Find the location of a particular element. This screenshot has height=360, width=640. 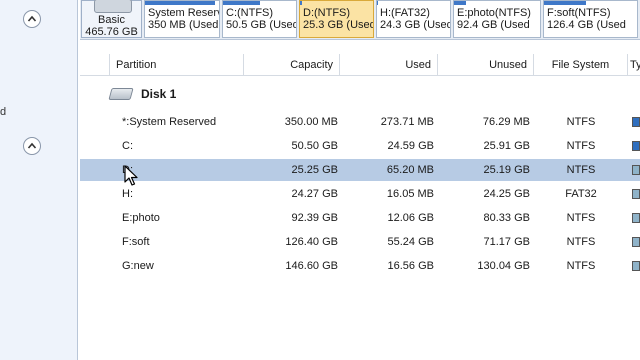

partition-block-d: D:(NTFS) 25.3 GB (Used is located at coordinates (336, 19).